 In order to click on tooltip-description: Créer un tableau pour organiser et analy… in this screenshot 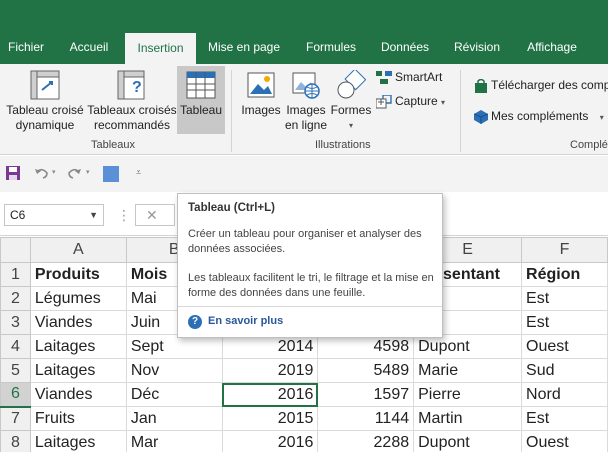, I will do `click(305, 241)`.